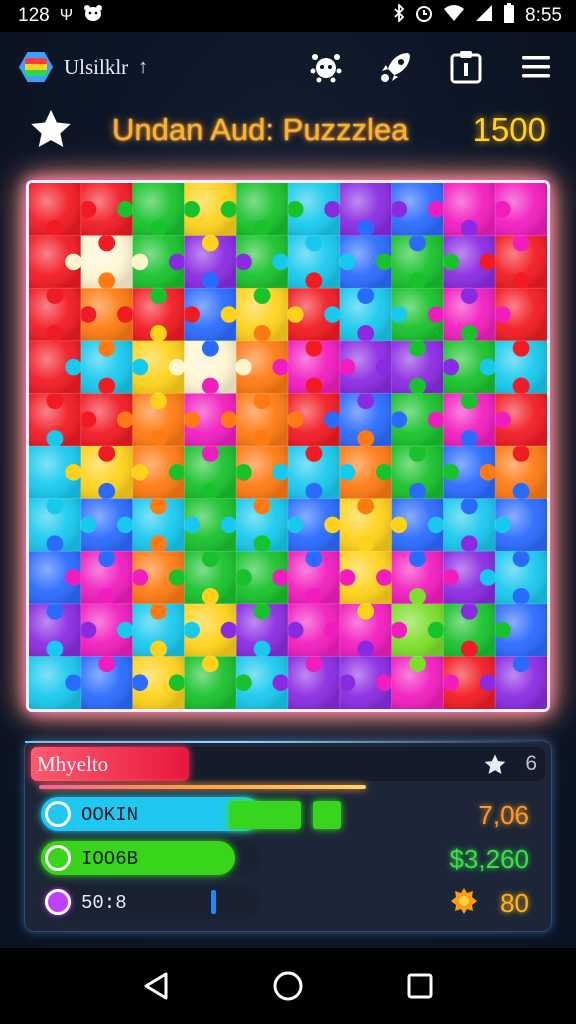 The width and height of the screenshot is (576, 1024). Describe the element at coordinates (151, 858) in the screenshot. I see `stat-row-2: IOO6B` at that location.